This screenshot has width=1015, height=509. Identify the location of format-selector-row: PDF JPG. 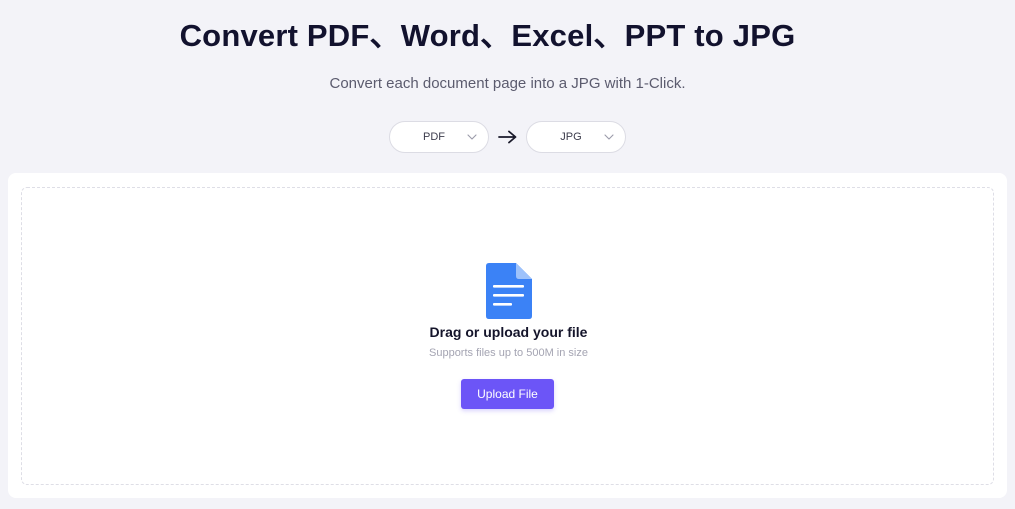
(507, 137).